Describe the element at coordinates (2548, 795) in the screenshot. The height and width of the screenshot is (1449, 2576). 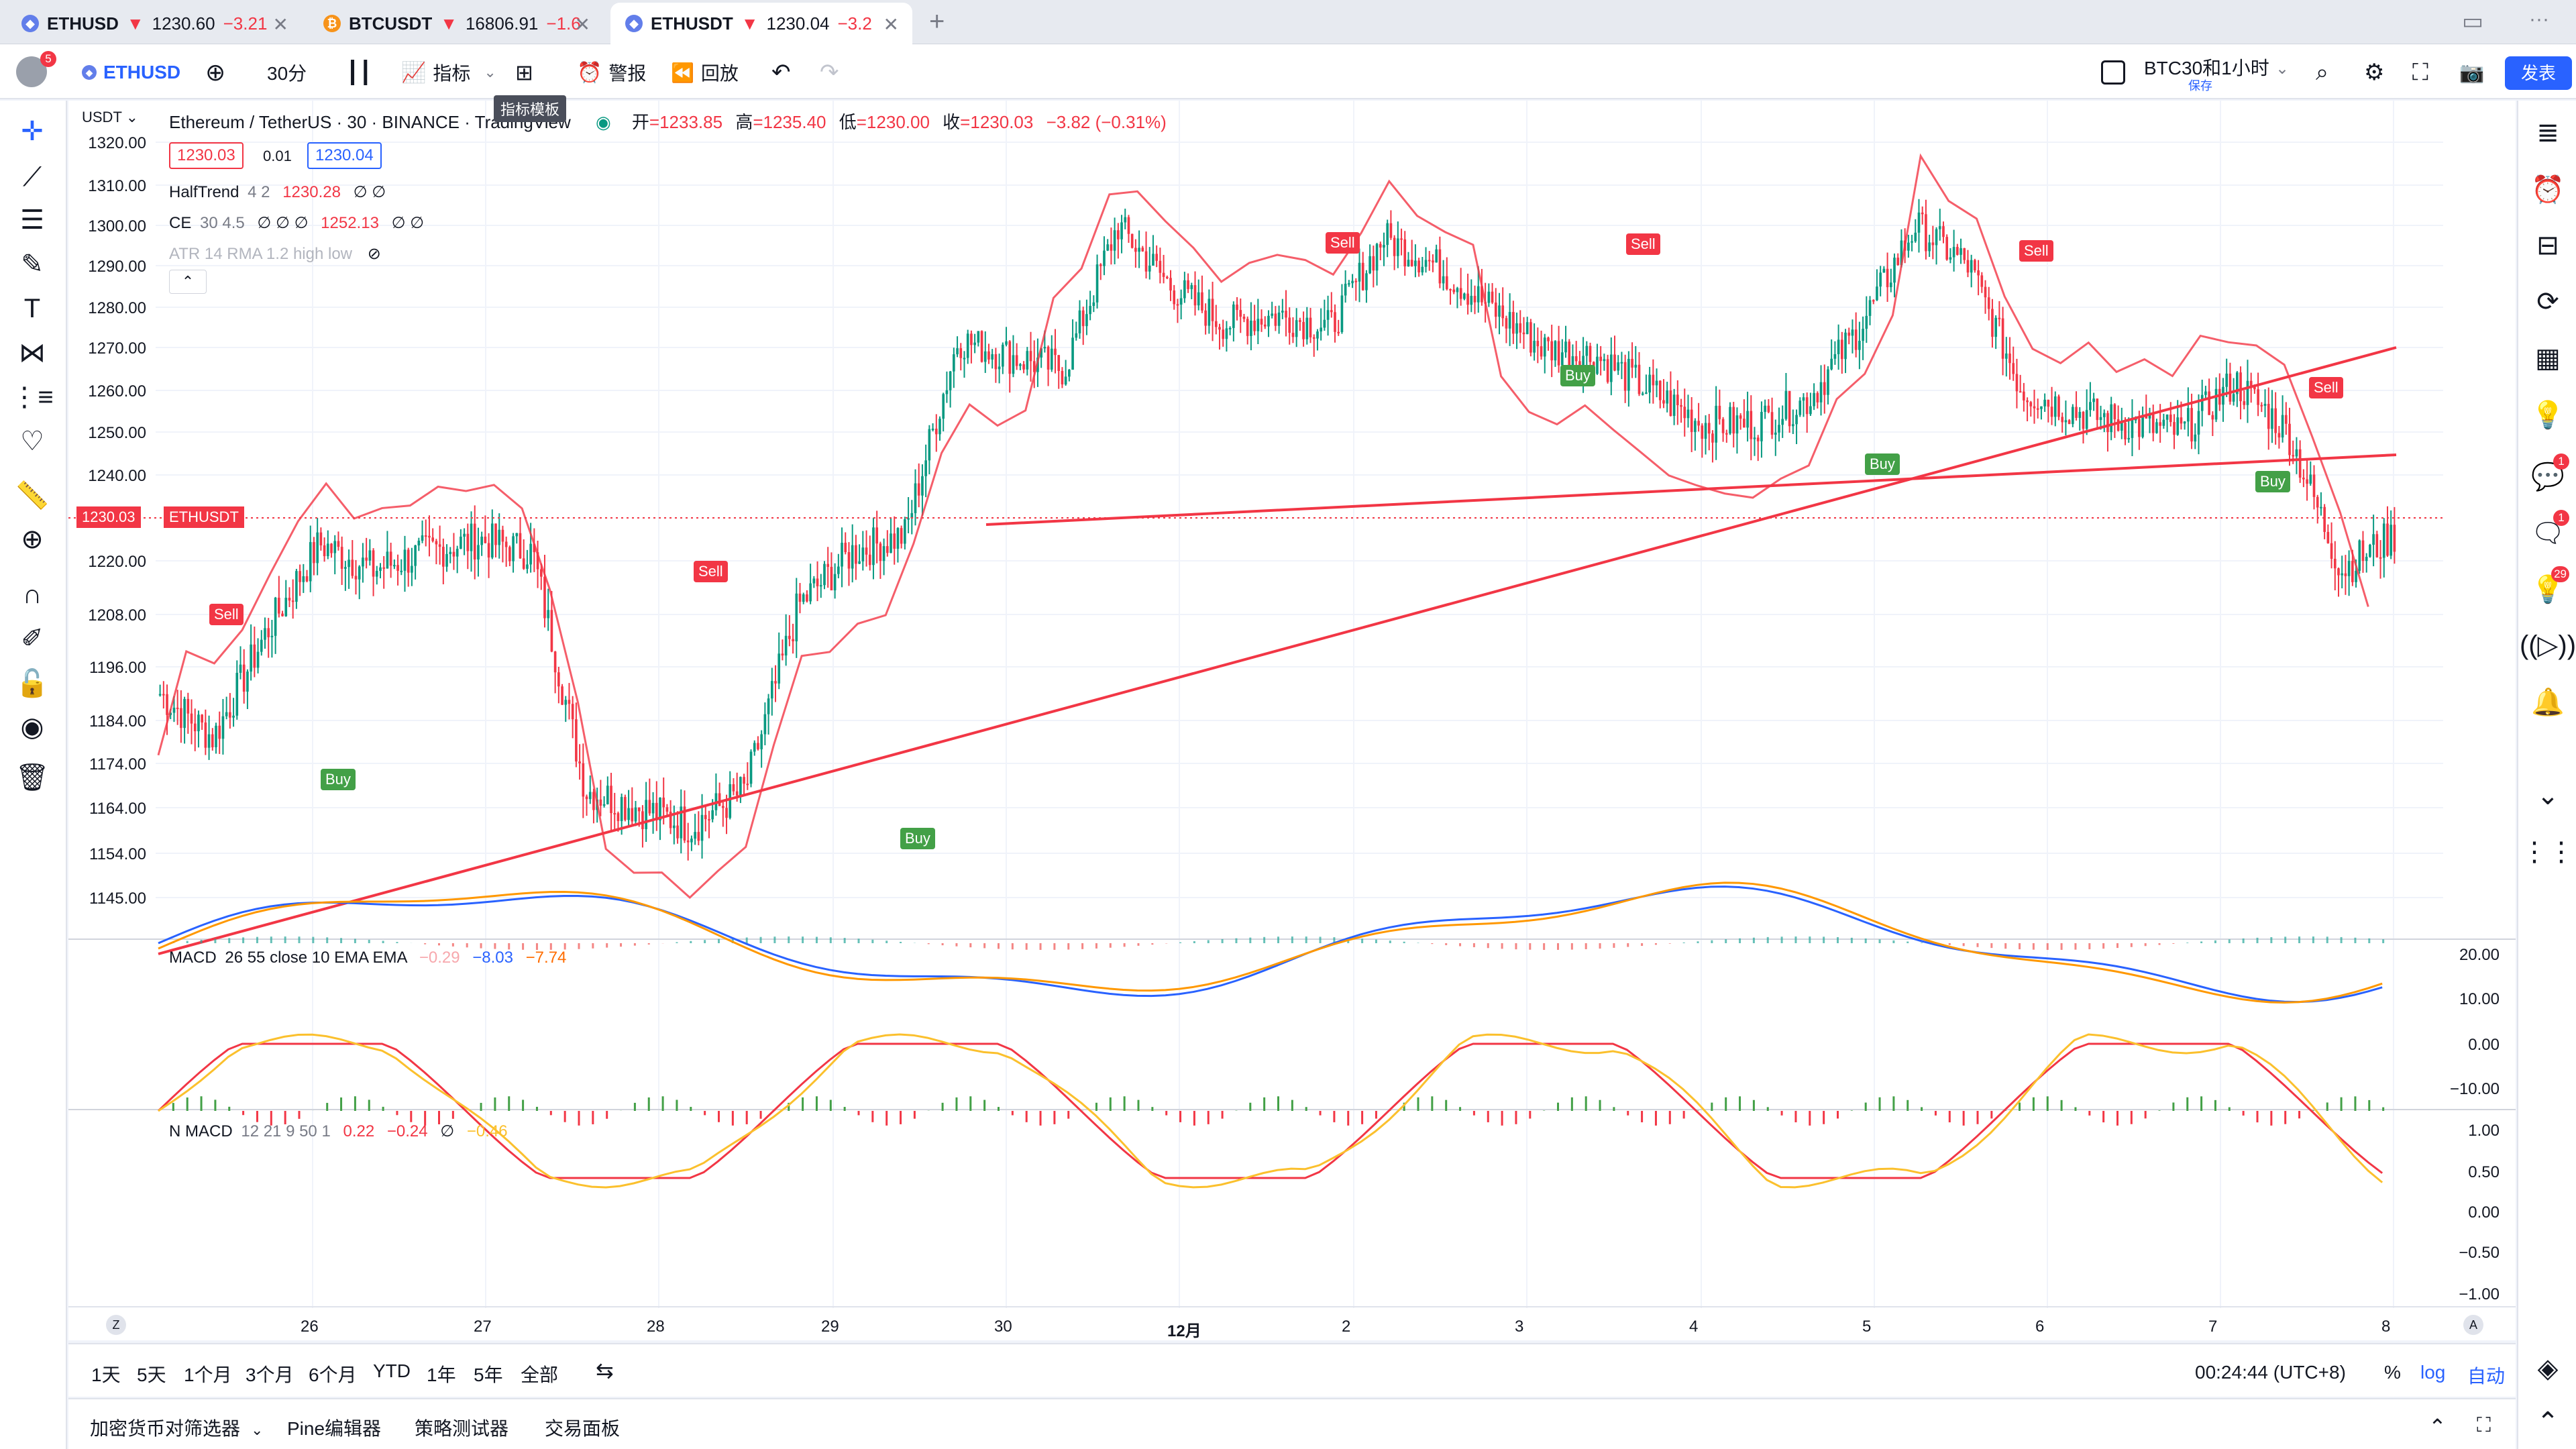
I see `pane-collapse-icon: ⌄` at that location.